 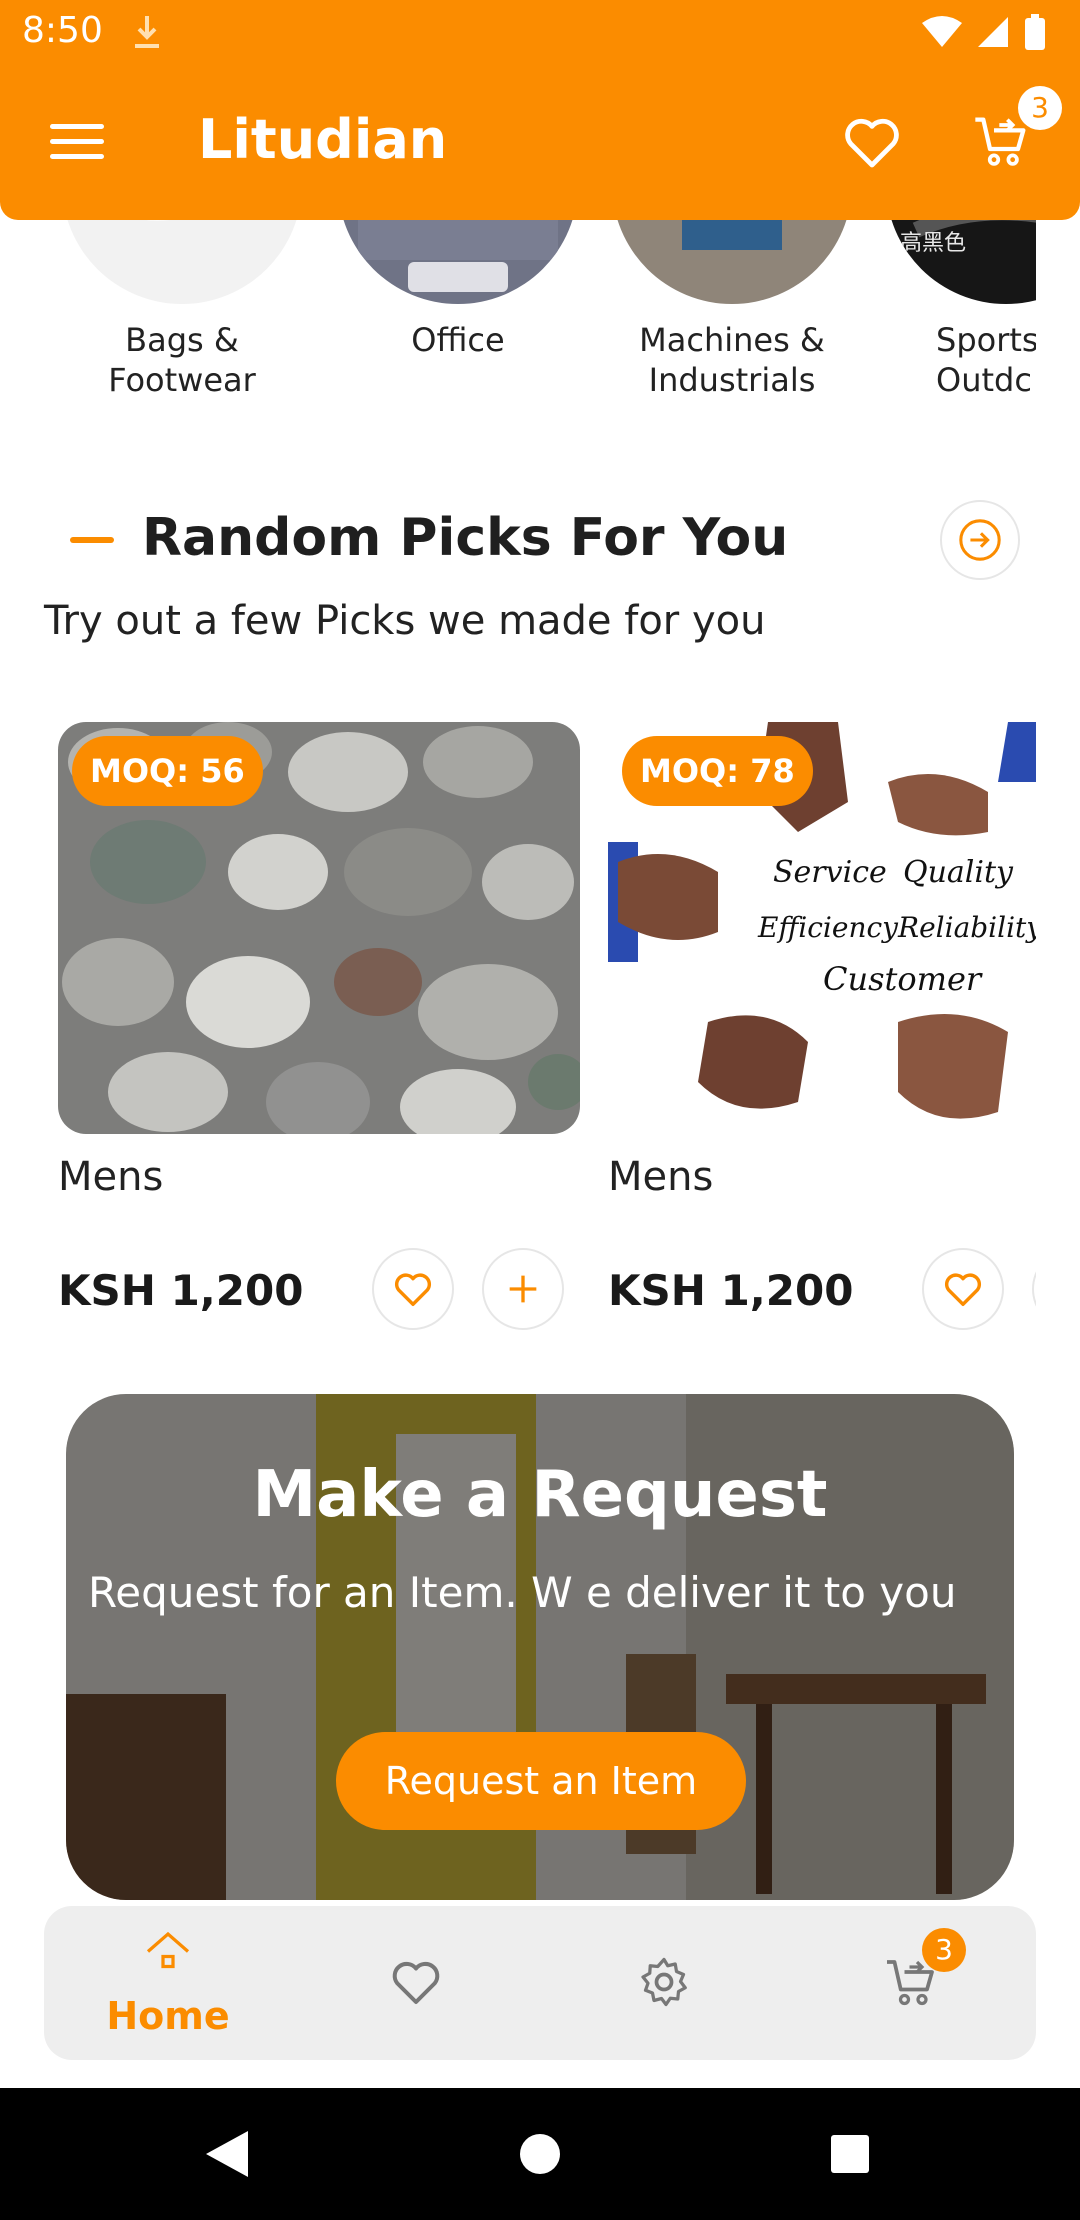 I want to click on download-icon, so click(x=147, y=32).